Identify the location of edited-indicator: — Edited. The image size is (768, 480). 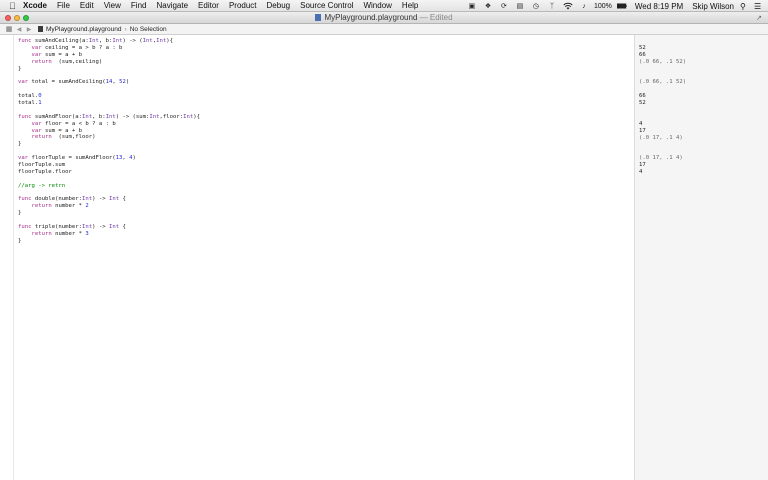
(436, 17).